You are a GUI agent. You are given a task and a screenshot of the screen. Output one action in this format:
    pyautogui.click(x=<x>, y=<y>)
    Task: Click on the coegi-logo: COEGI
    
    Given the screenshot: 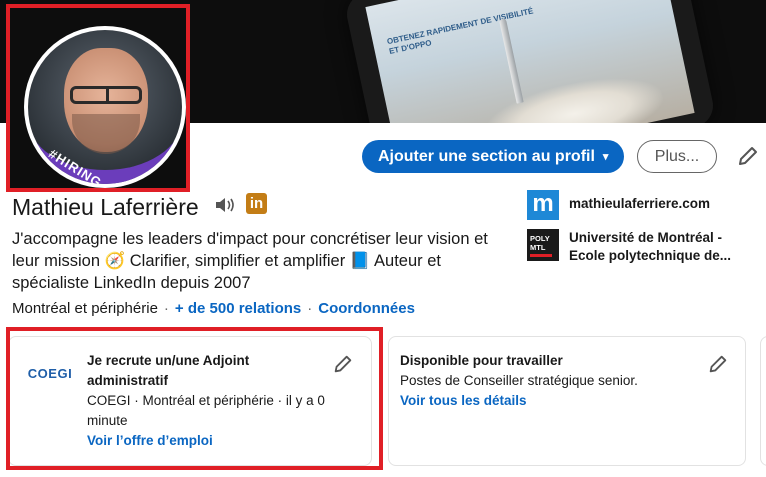 What is the action you would take?
    pyautogui.click(x=50, y=373)
    